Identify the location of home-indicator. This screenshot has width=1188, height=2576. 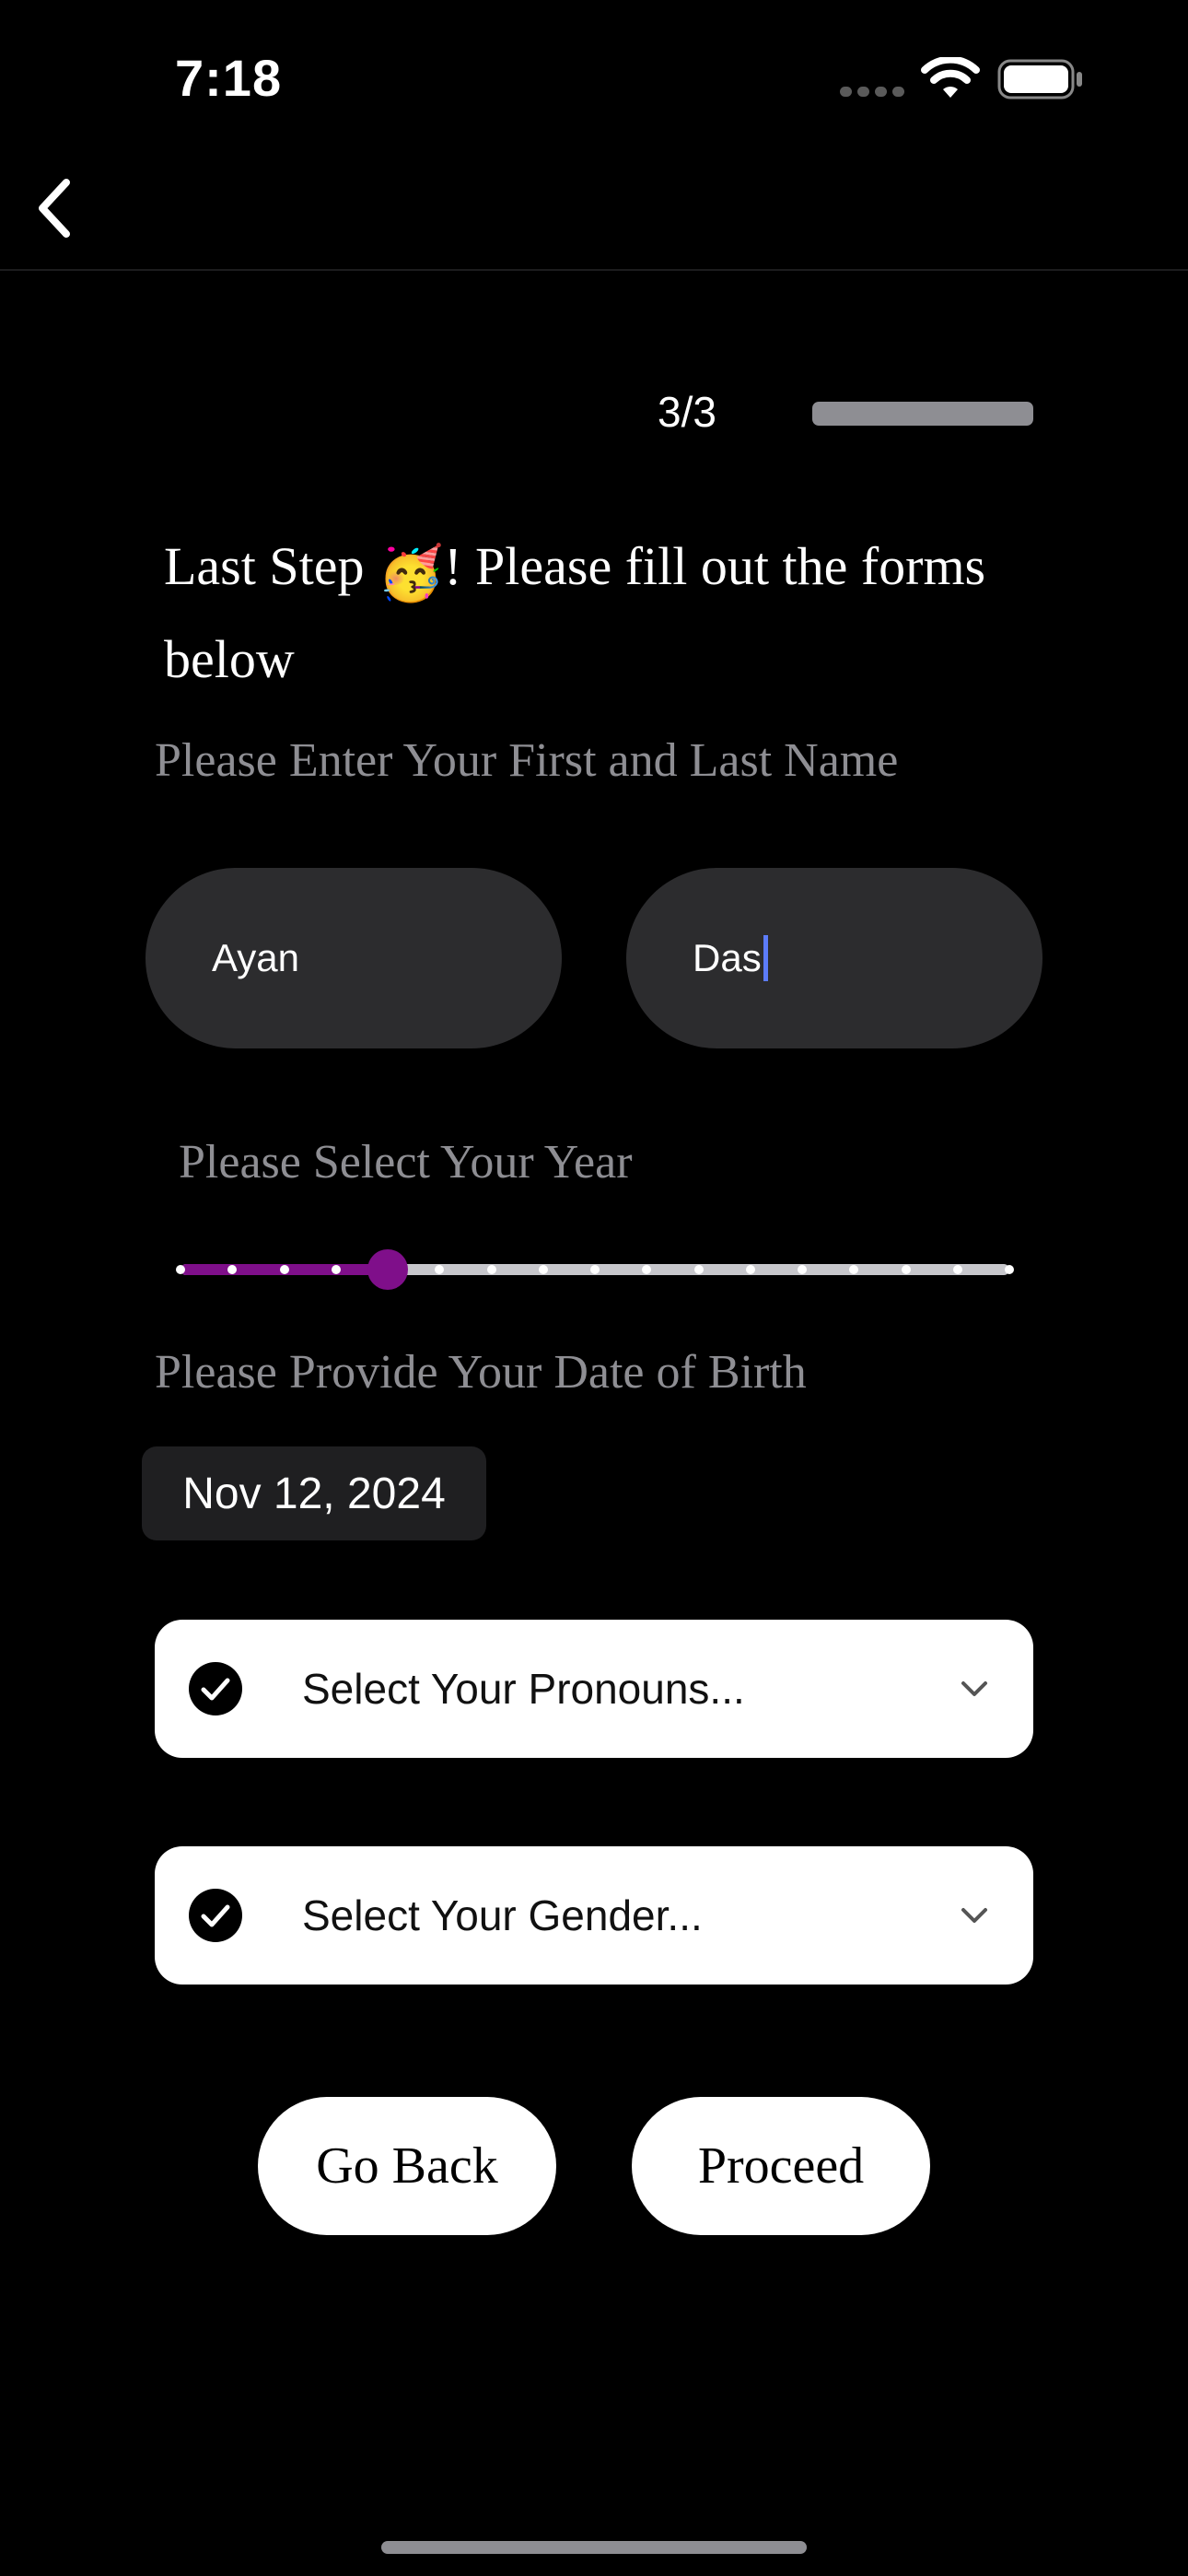
(594, 2547).